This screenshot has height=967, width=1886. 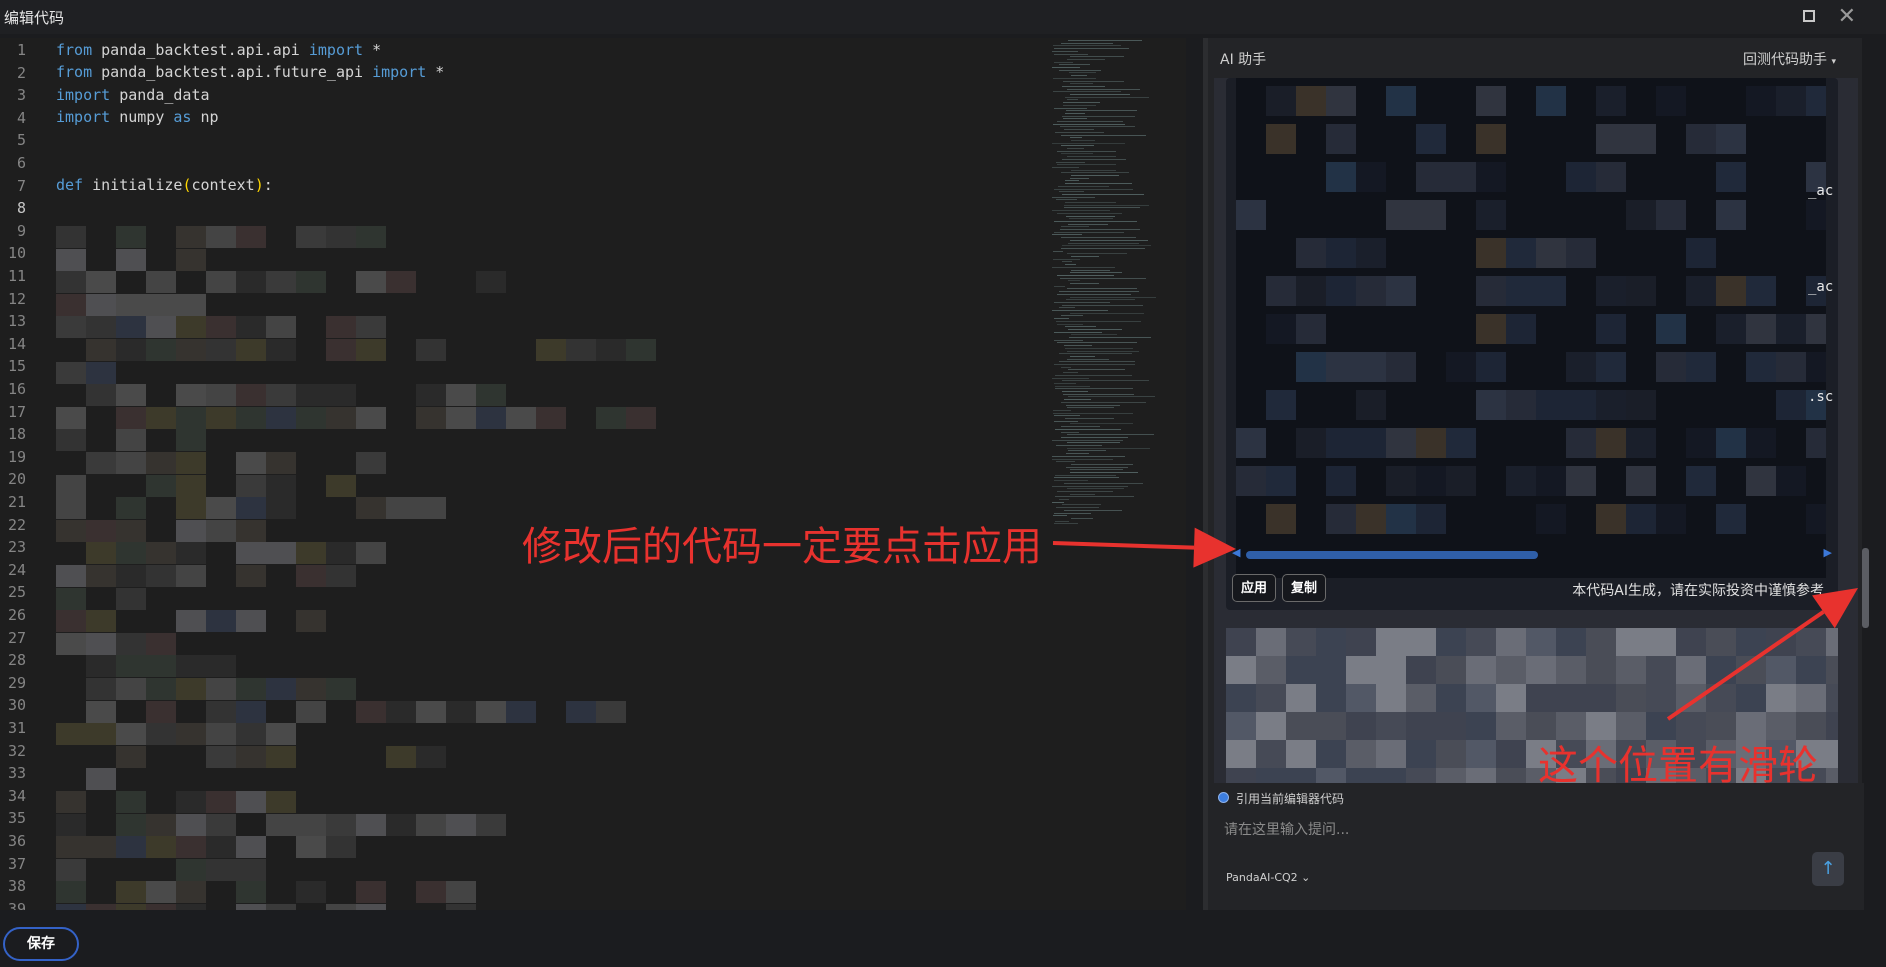 What do you see at coordinates (1847, 16) in the screenshot?
I see `close-icon: ✕` at bounding box center [1847, 16].